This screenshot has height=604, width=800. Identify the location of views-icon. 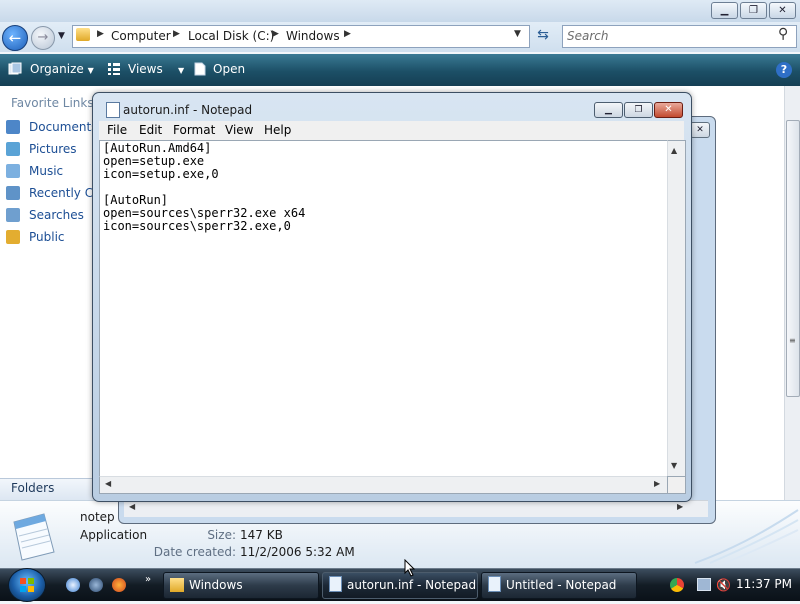
(114, 69).